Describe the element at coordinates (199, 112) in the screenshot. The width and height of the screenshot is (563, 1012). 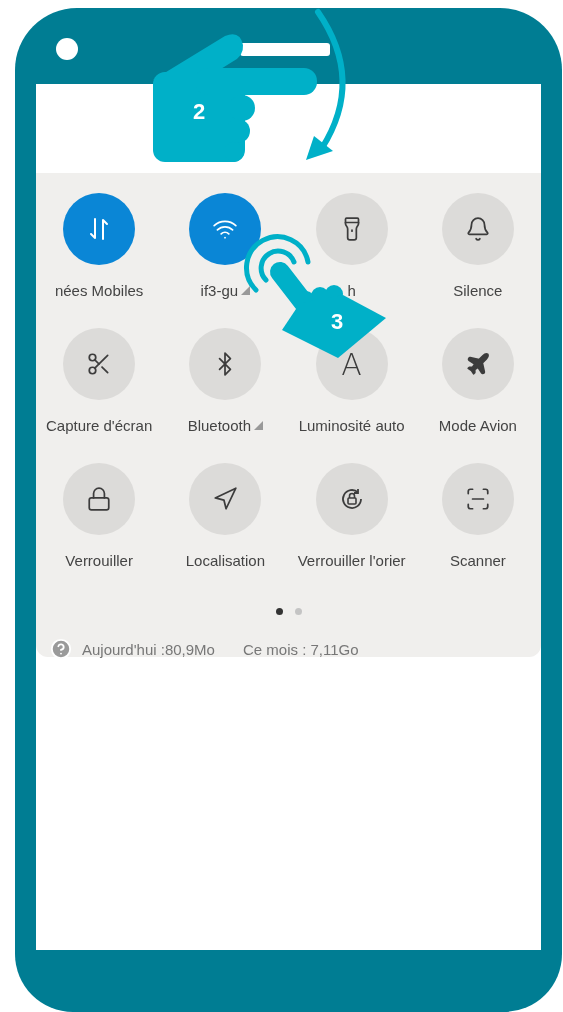
I see `step-number: 2` at that location.